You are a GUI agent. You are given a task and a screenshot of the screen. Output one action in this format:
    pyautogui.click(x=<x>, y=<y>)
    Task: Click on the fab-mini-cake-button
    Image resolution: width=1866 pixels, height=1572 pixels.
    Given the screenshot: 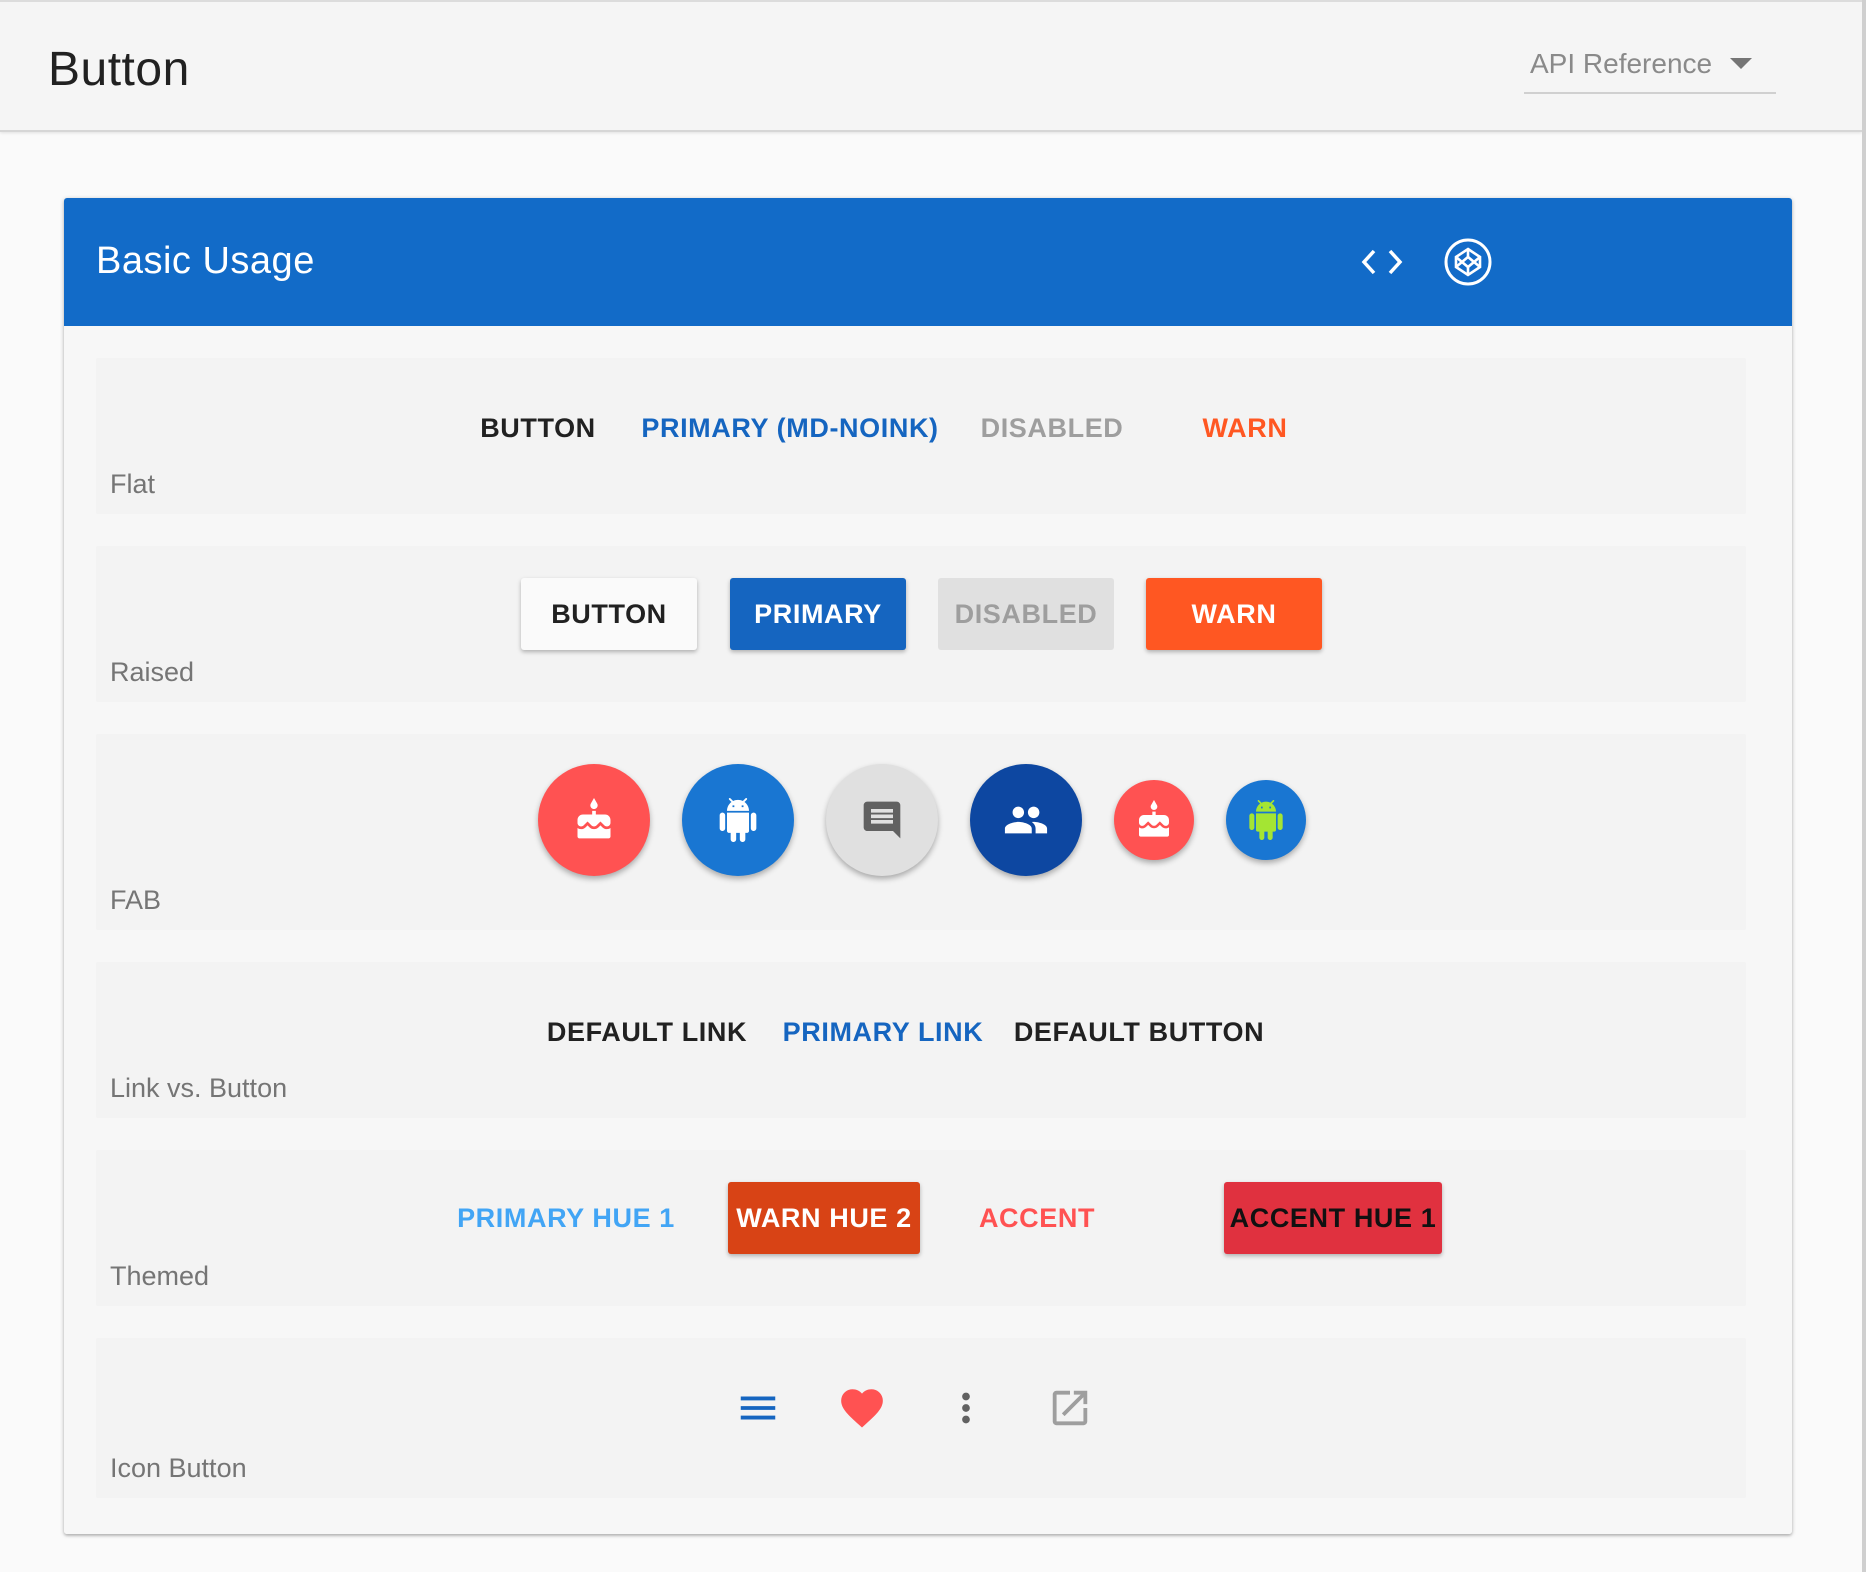 What is the action you would take?
    pyautogui.click(x=1154, y=820)
    